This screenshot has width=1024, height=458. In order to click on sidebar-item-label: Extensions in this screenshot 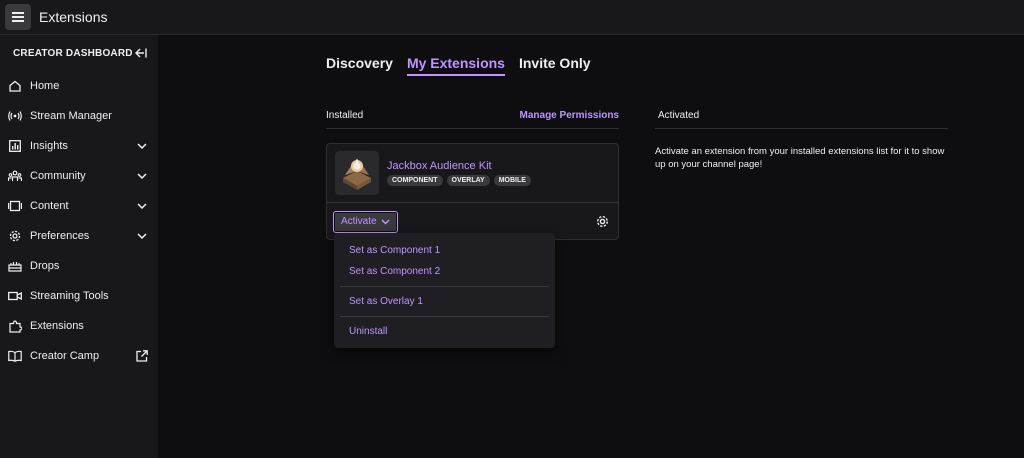, I will do `click(57, 326)`.